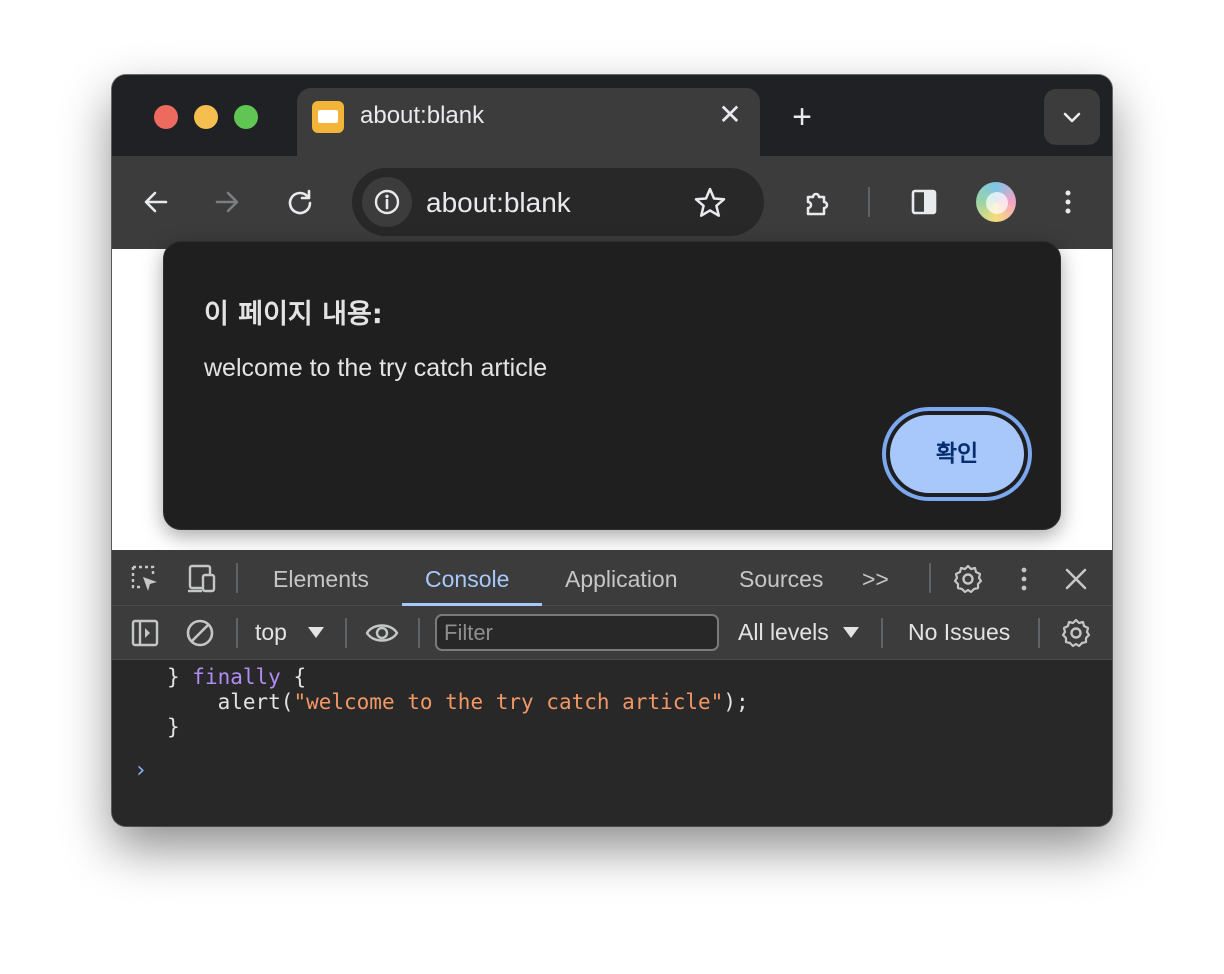 The image size is (1224, 974). I want to click on devtools-menu-button, so click(1024, 579).